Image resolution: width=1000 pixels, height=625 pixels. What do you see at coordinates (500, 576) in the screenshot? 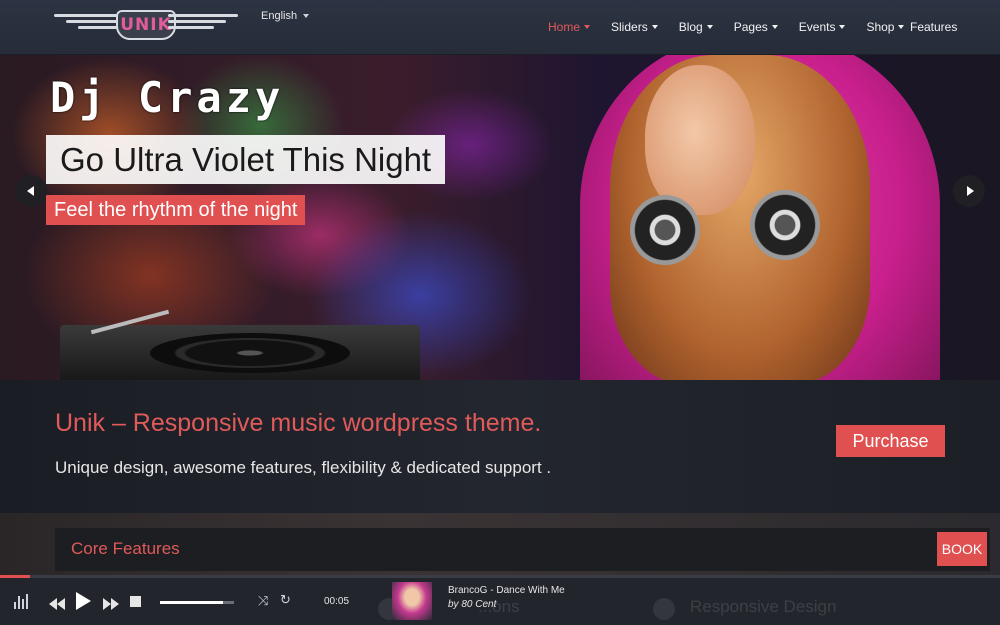
I see `playback-progress` at bounding box center [500, 576].